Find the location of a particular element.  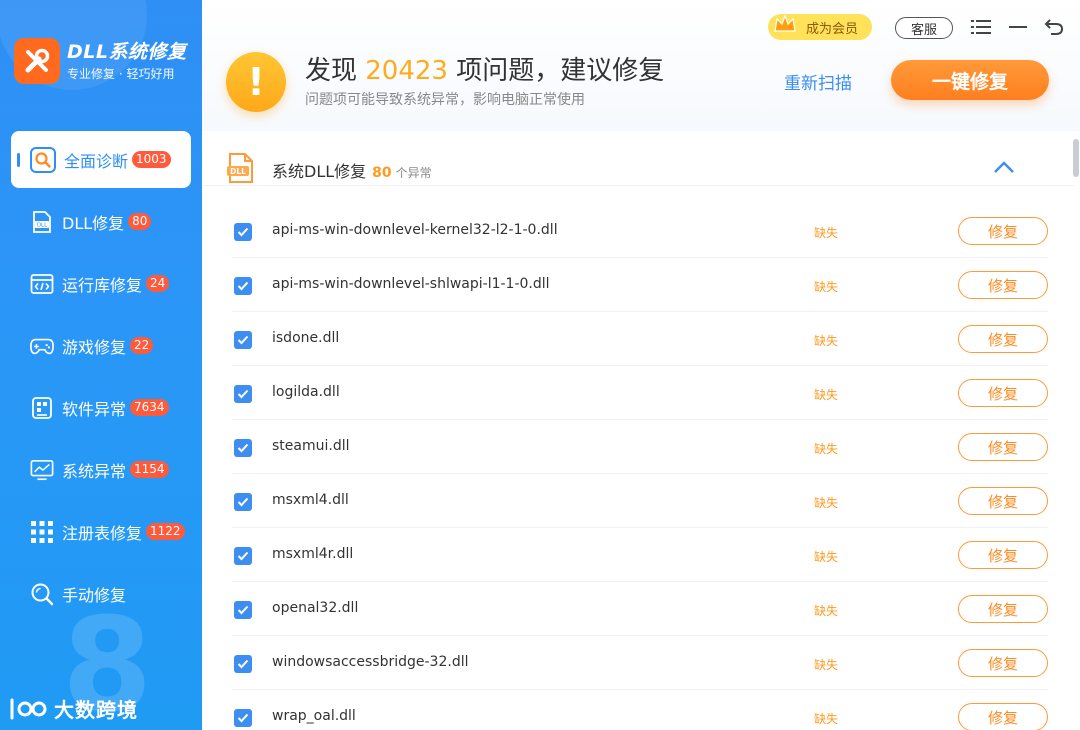

issue-headline: 发现 20423 项问题，建议修复 is located at coordinates (484, 68).